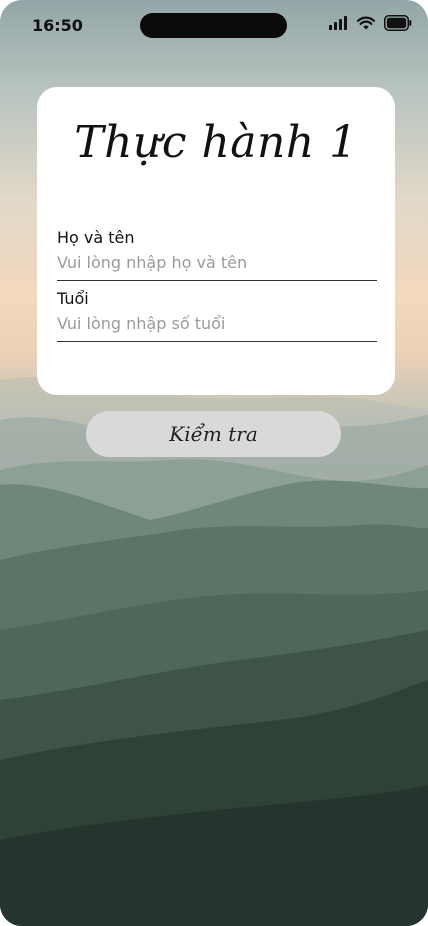  I want to click on age-field-group: Tuổi, so click(217, 315).